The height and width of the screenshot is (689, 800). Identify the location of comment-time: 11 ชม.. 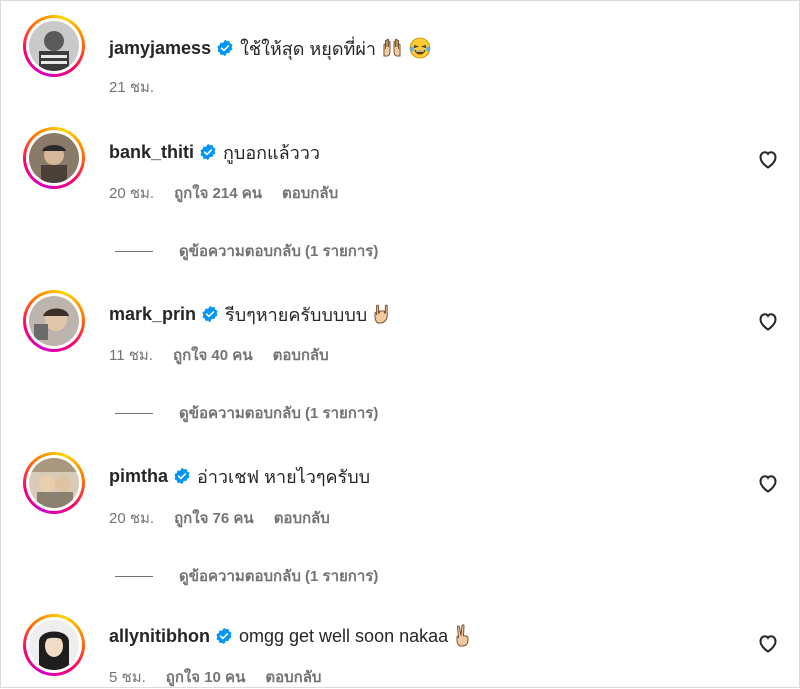
(131, 355).